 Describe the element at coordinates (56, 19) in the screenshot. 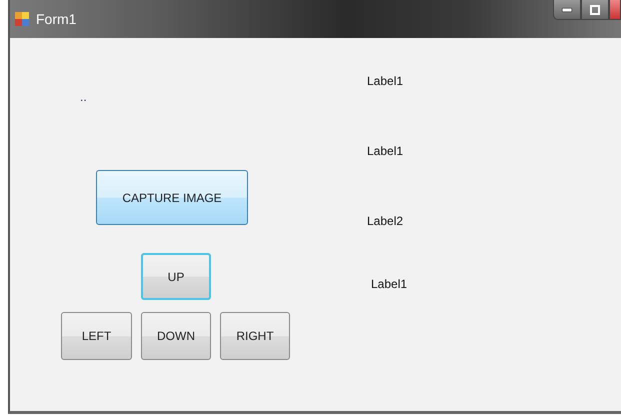

I see `window-title: Form1` at that location.